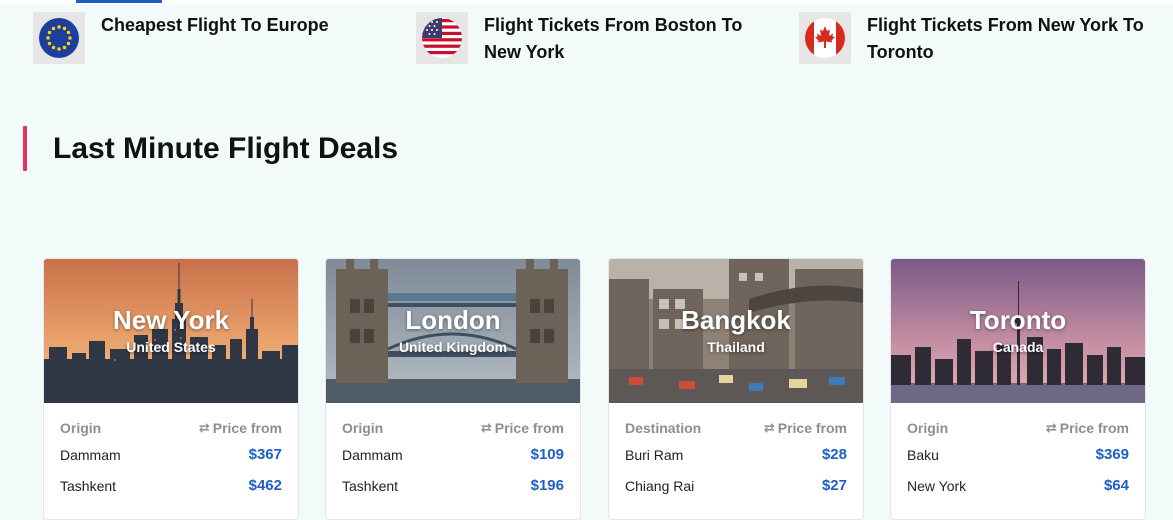  I want to click on deal-row: Chiang Rai $27, so click(736, 485).